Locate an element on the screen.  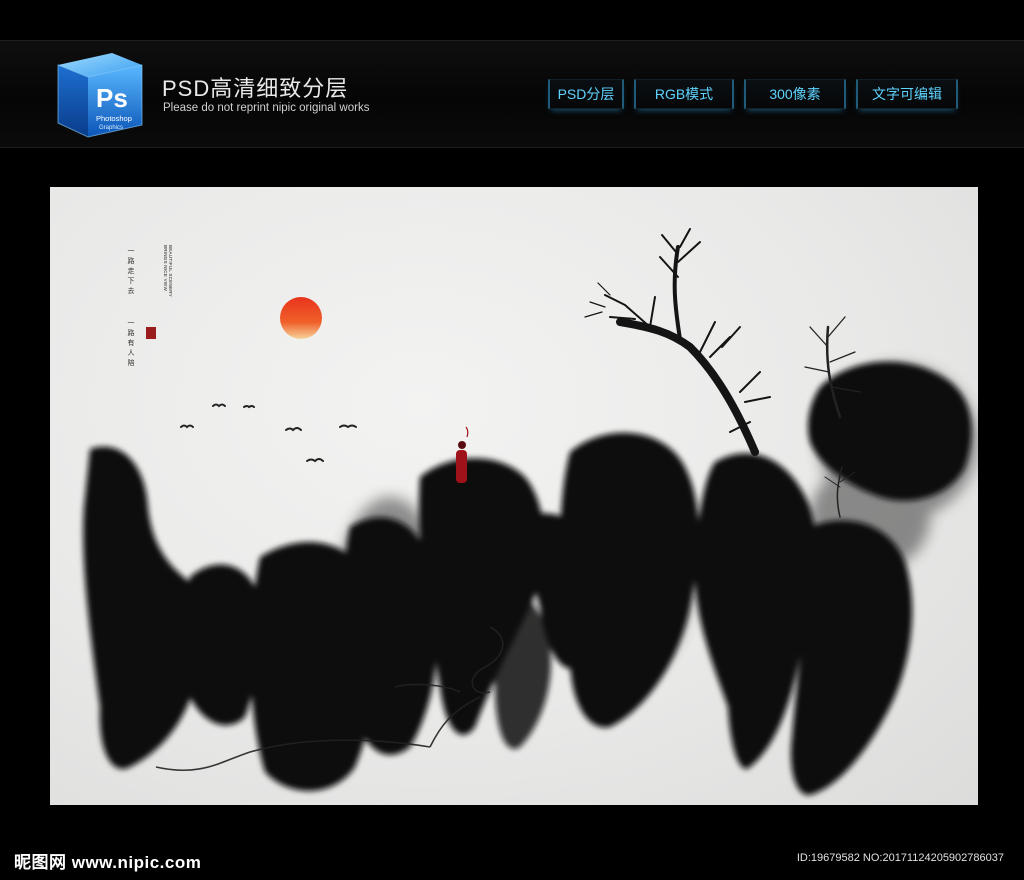
image-id-label: ID:19679582 NO:20171124205902786037 is located at coordinates (900, 858).